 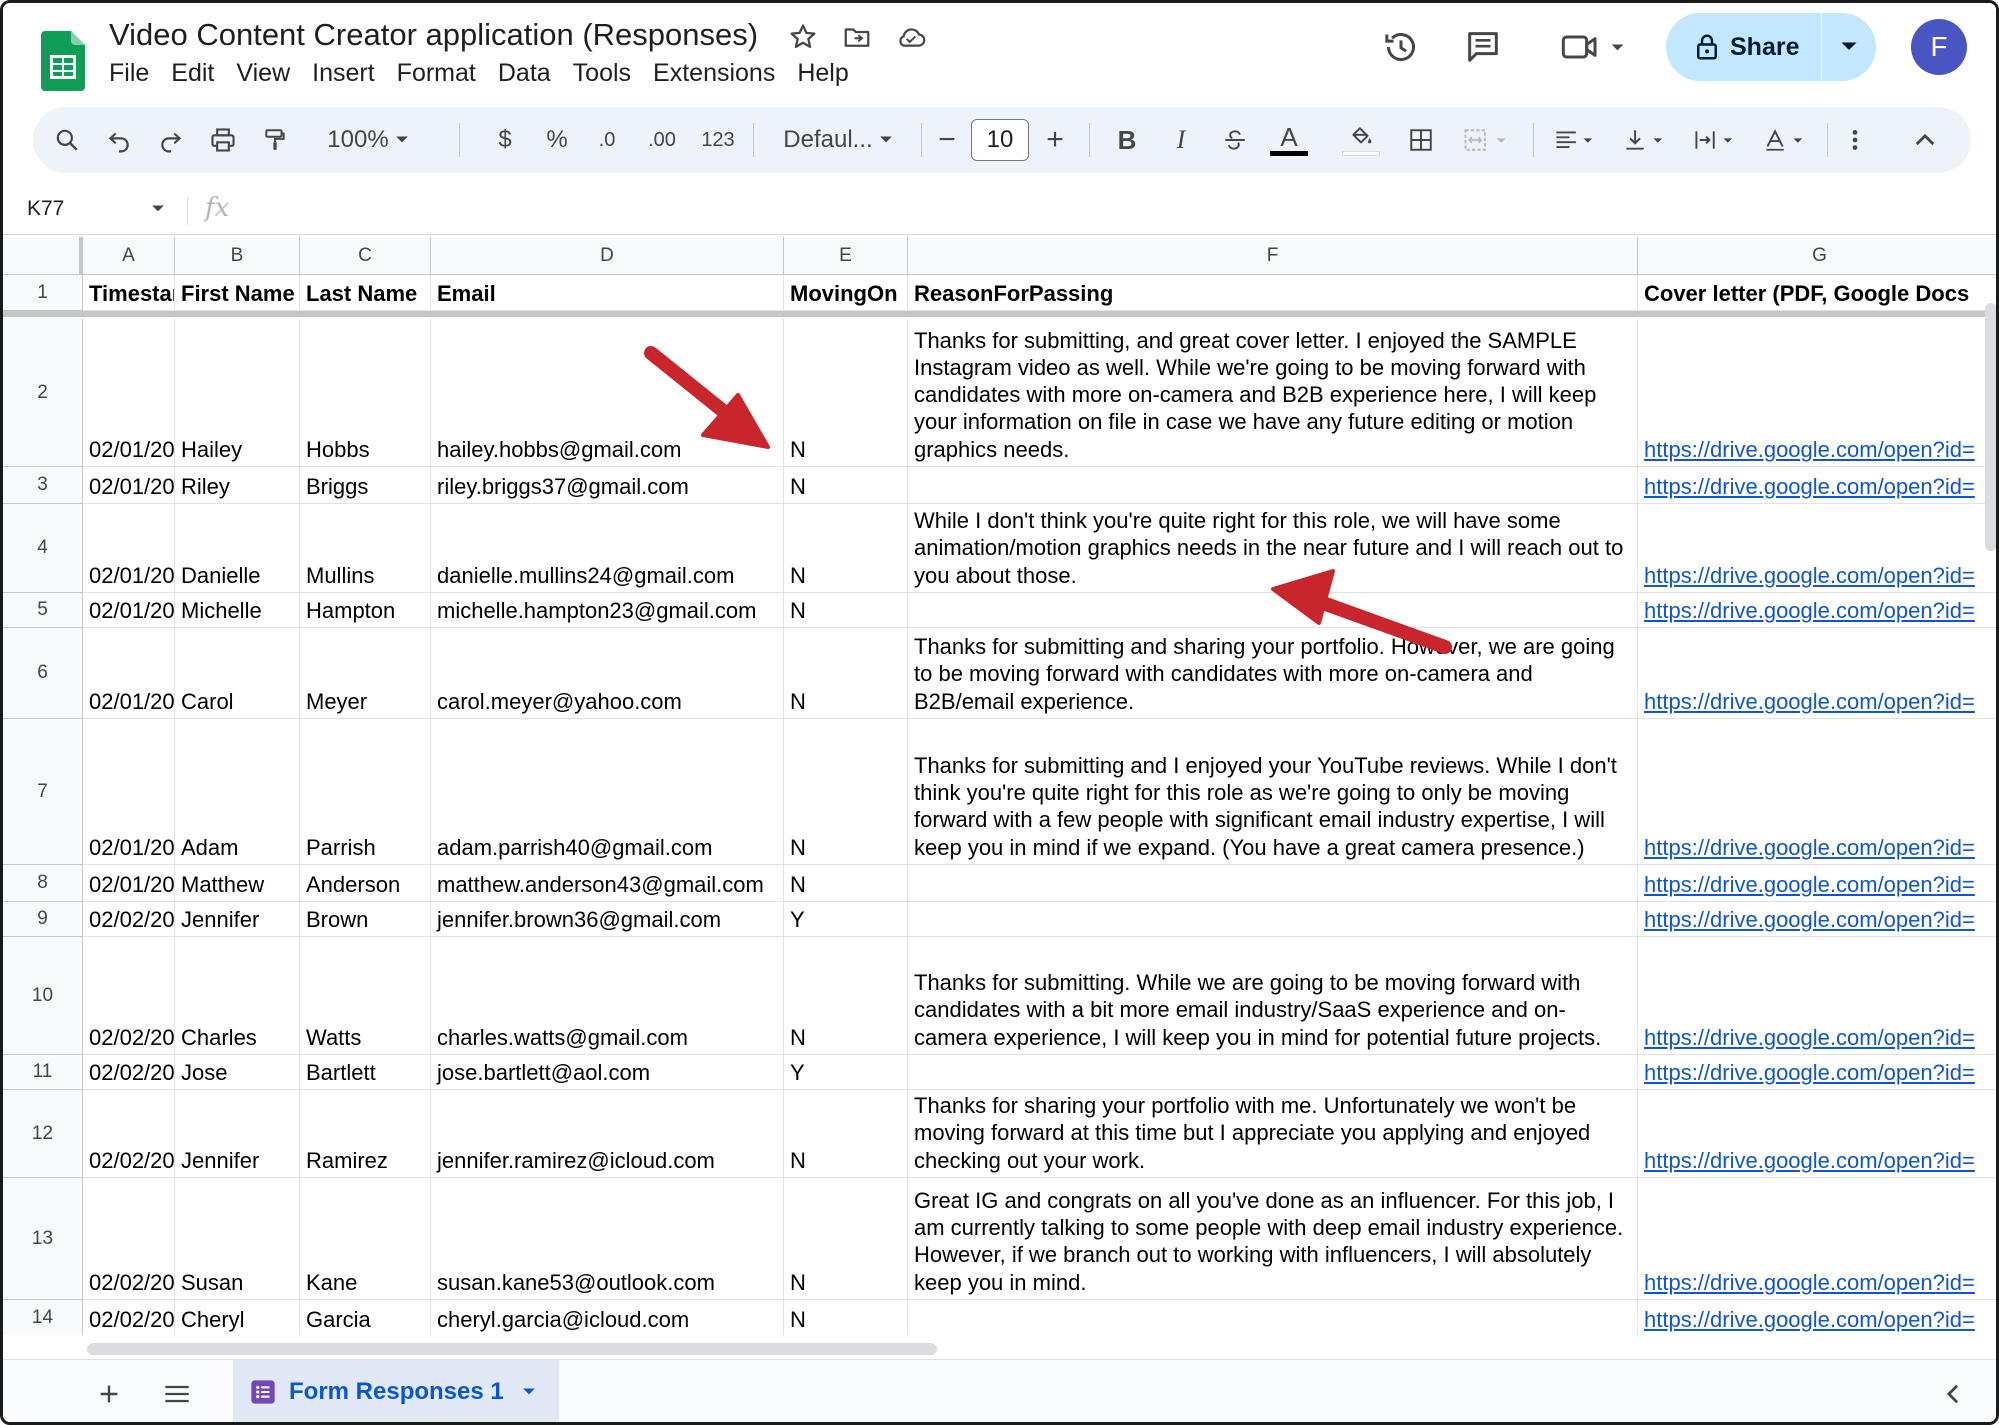 I want to click on cell-first-name: Riley, so click(x=237, y=485).